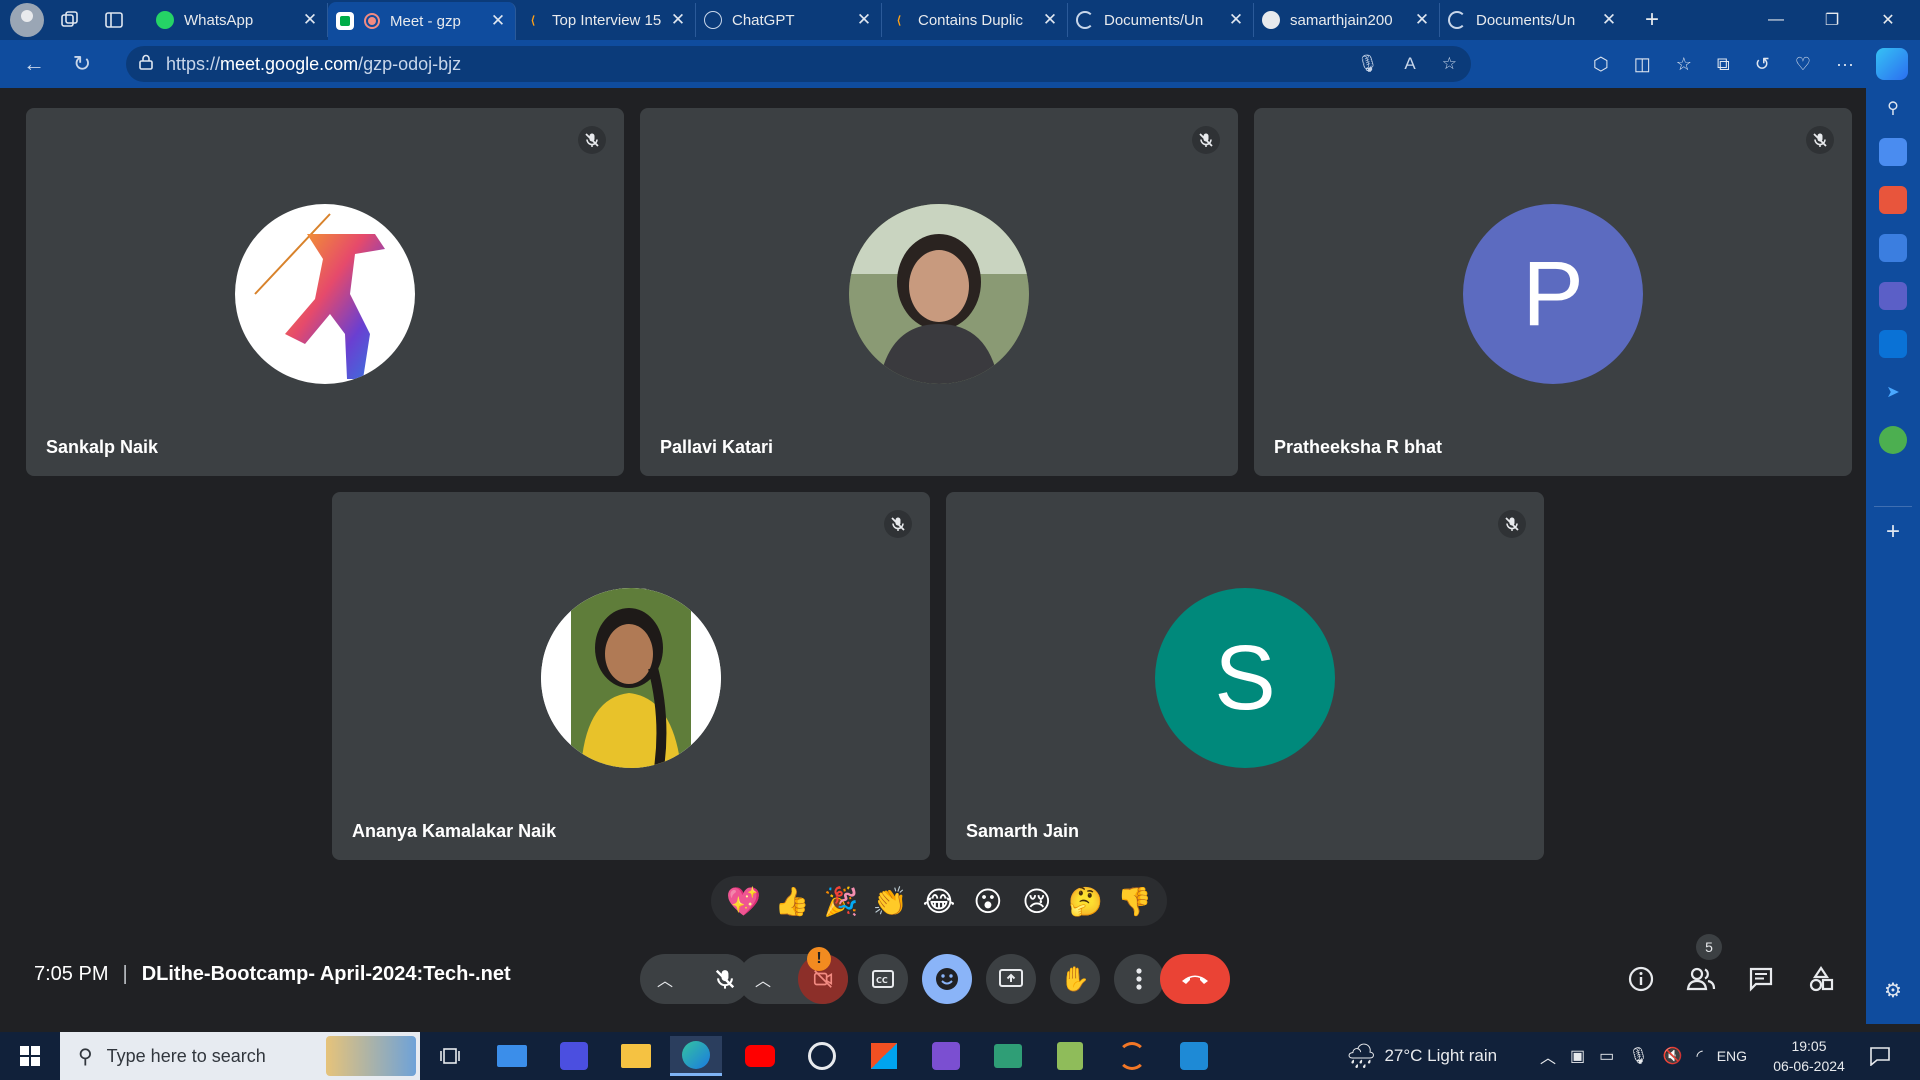 The width and height of the screenshot is (1920, 1080). What do you see at coordinates (1684, 64) in the screenshot?
I see `favorites-icon: ☆` at bounding box center [1684, 64].